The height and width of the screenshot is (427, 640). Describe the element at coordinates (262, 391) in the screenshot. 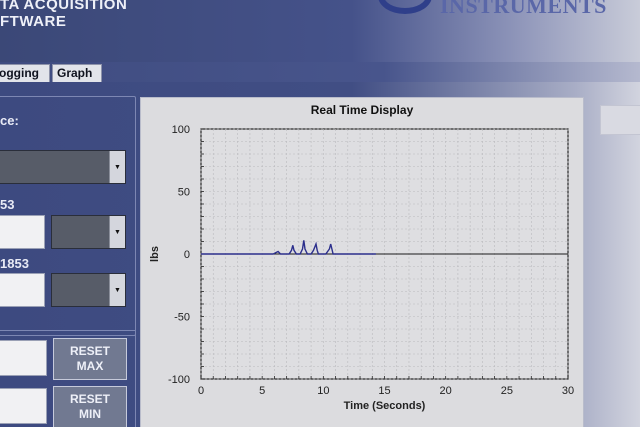

I see `x-tick-label: 5` at that location.